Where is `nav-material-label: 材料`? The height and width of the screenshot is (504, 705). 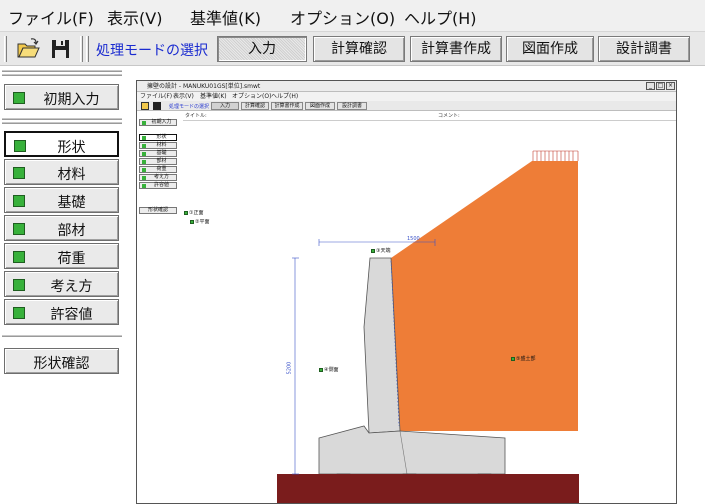
nav-material-label: 材料 is located at coordinates (71, 175).